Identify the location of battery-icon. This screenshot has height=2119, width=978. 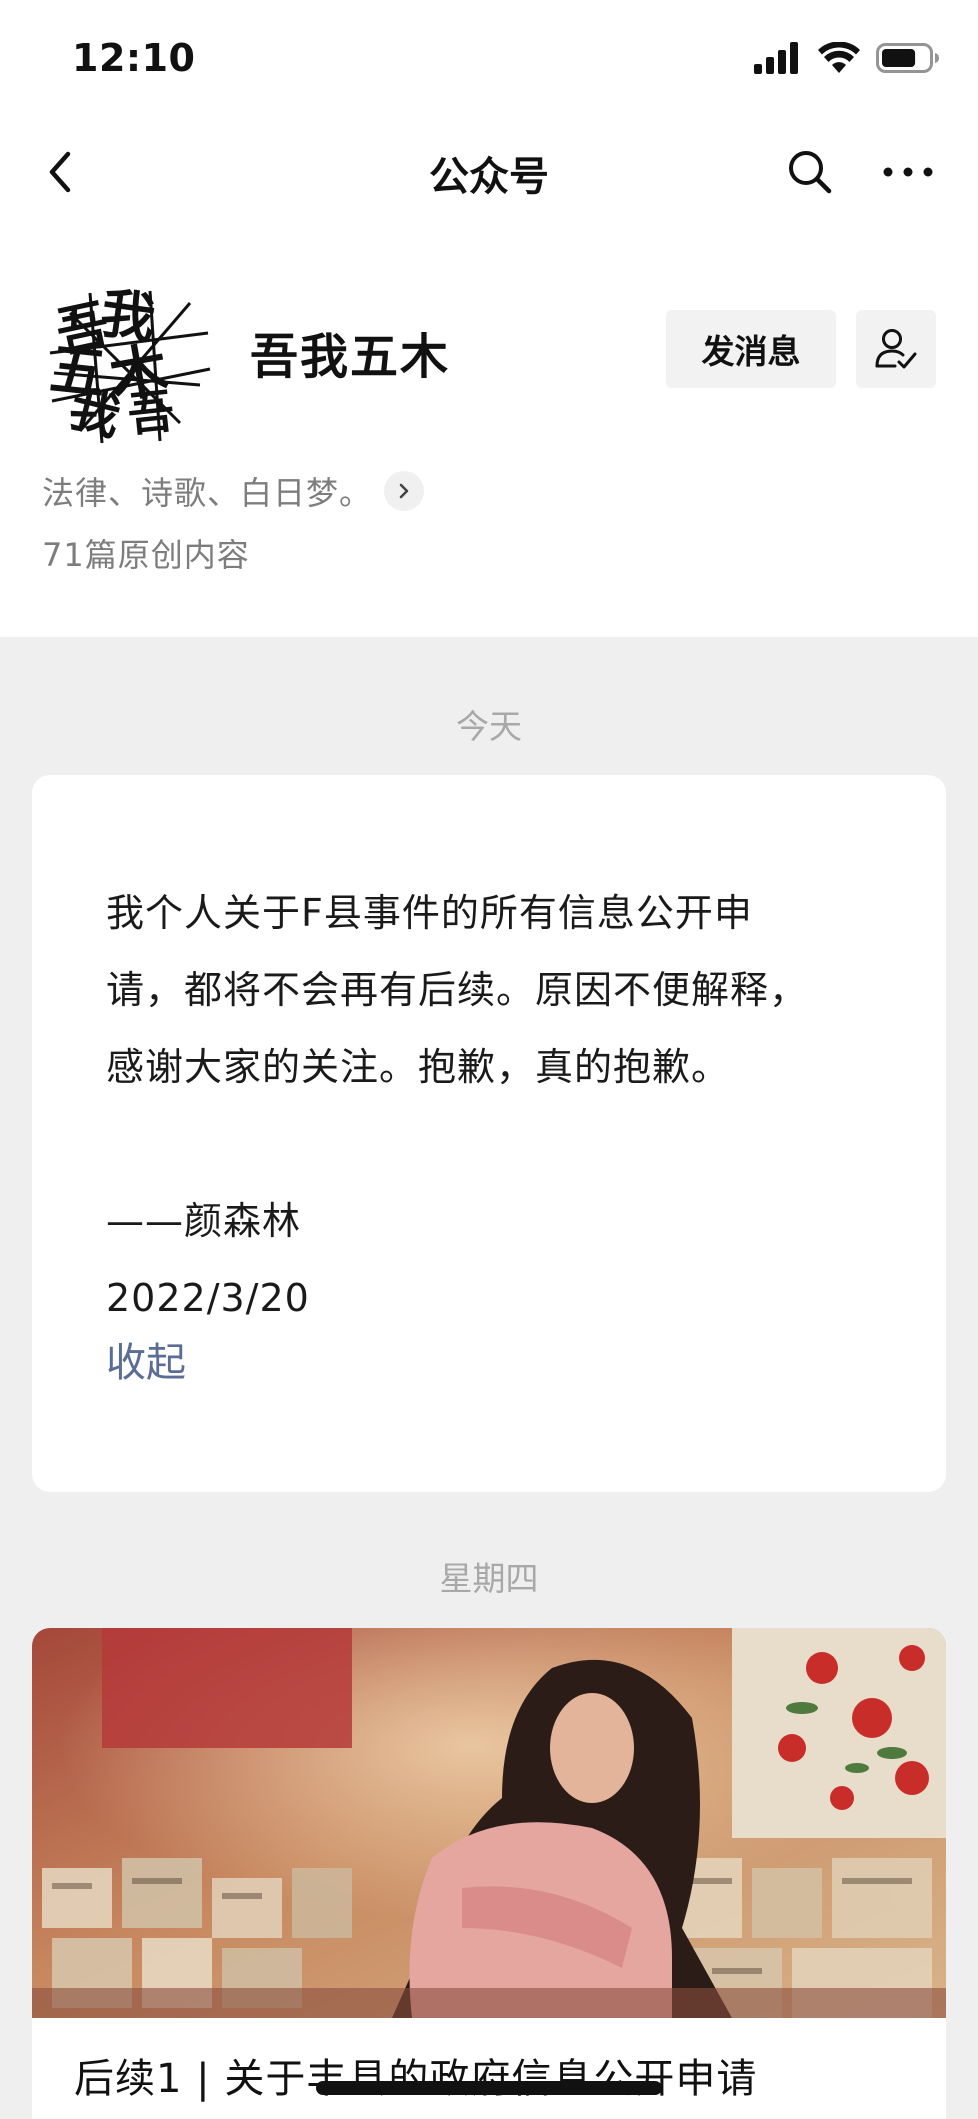
(907, 58).